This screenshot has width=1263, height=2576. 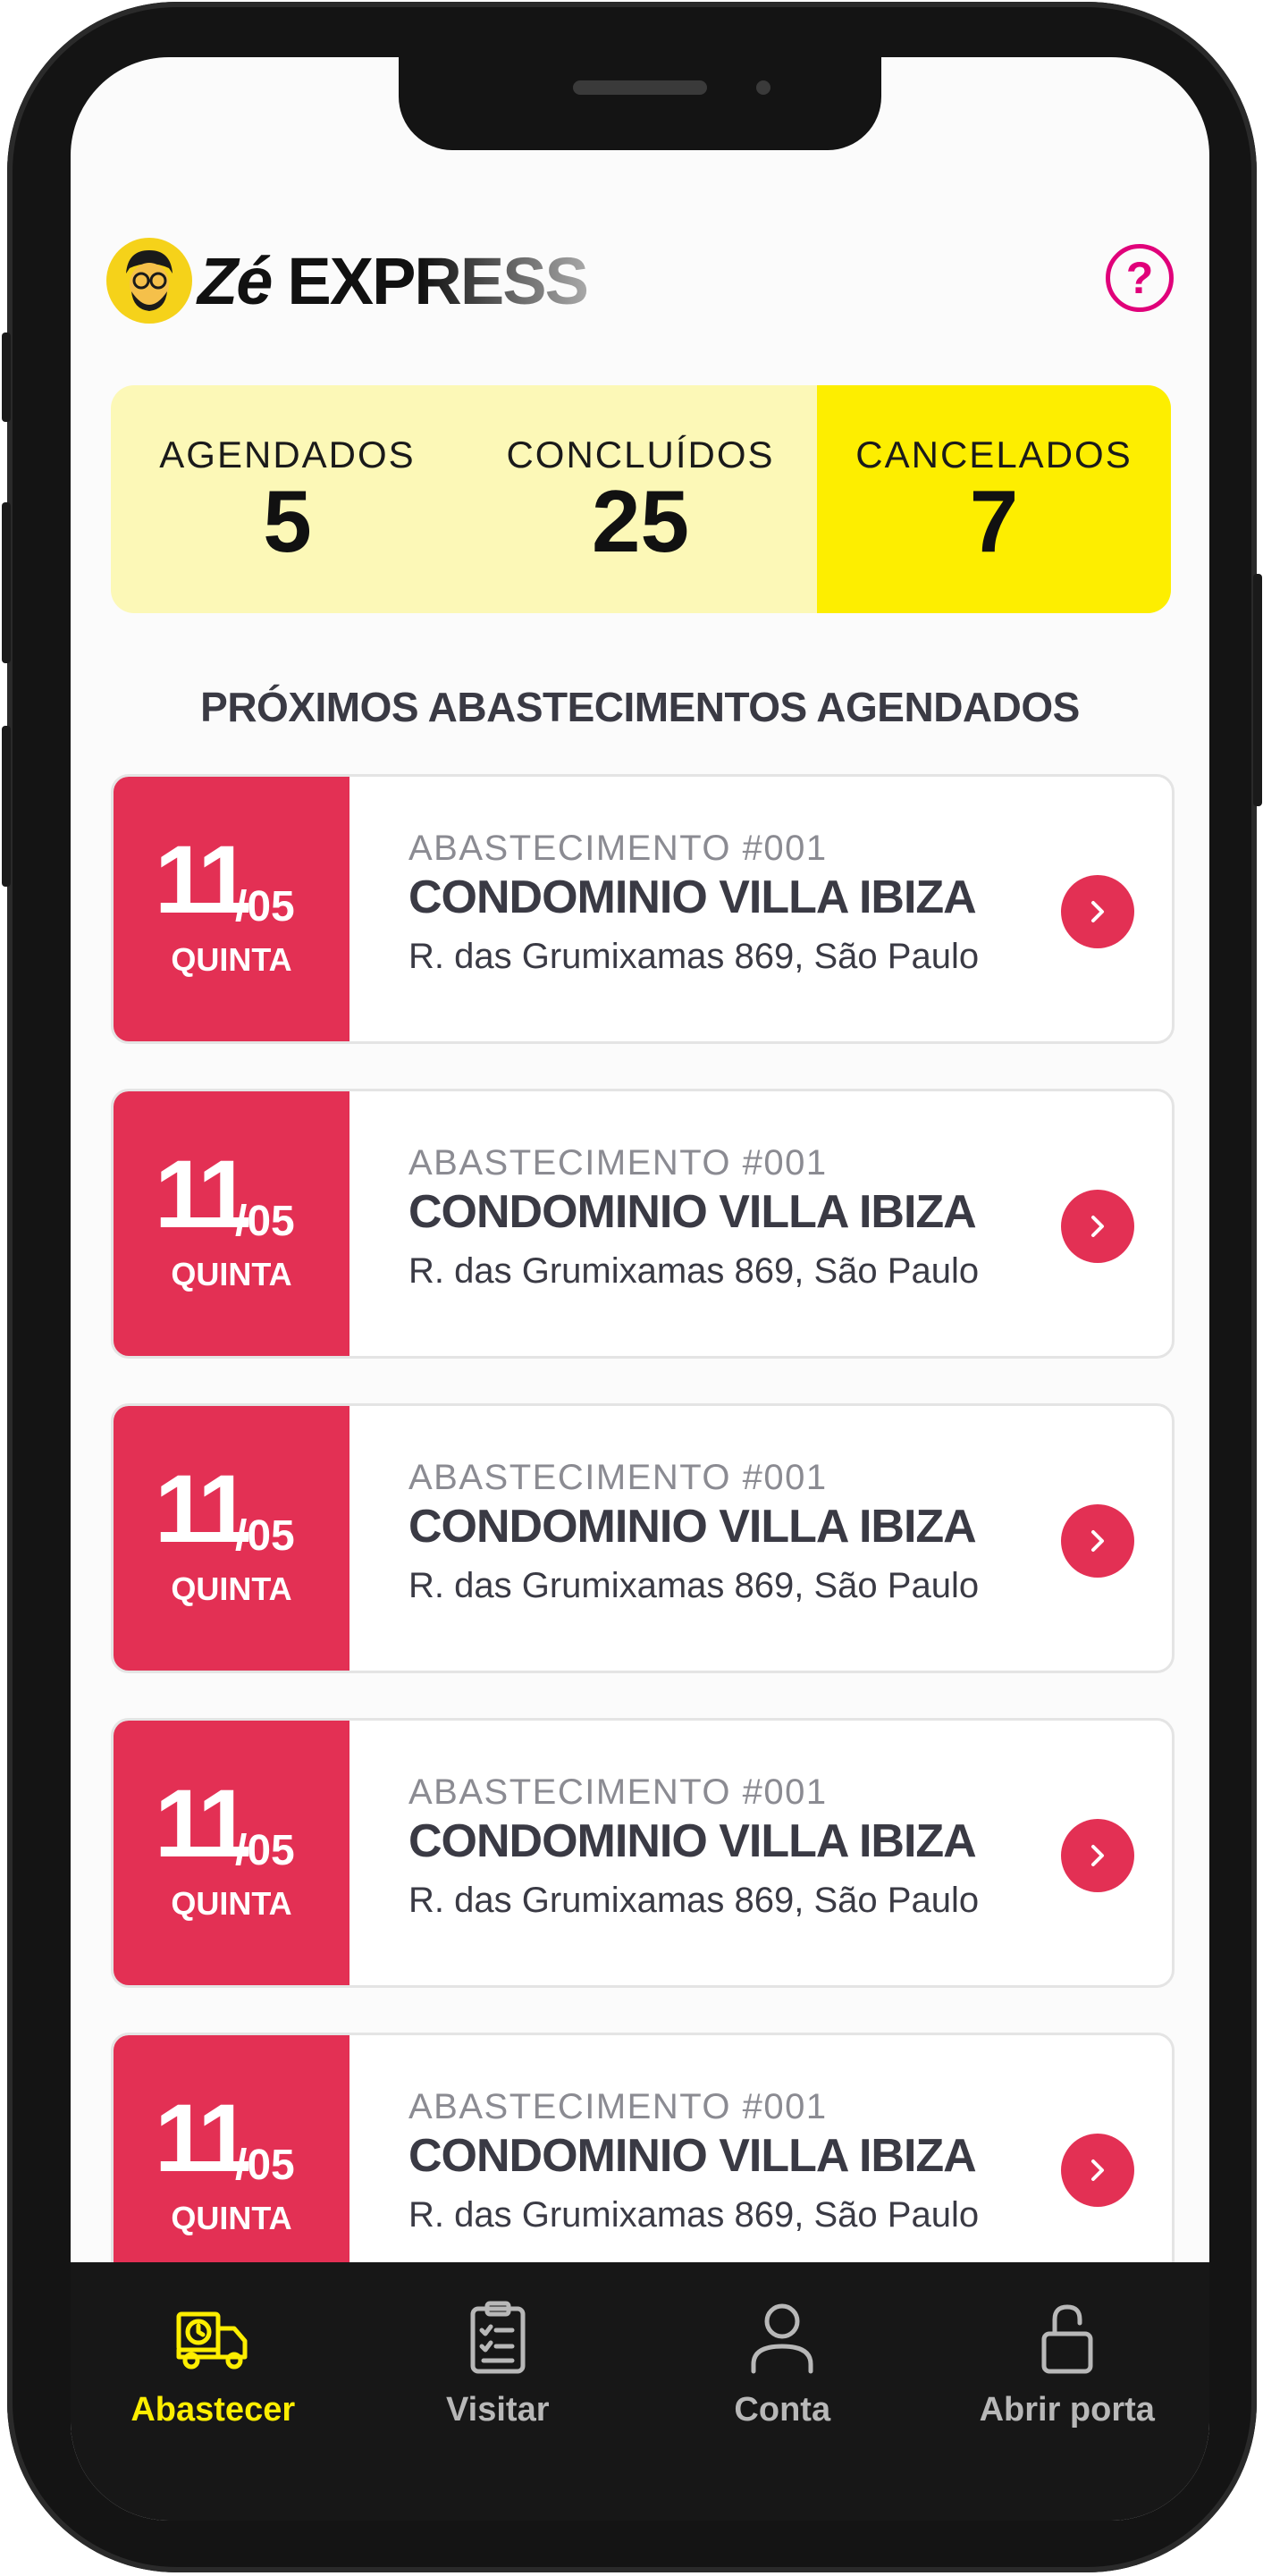 What do you see at coordinates (6, 583) in the screenshot?
I see `volume-up-button` at bounding box center [6, 583].